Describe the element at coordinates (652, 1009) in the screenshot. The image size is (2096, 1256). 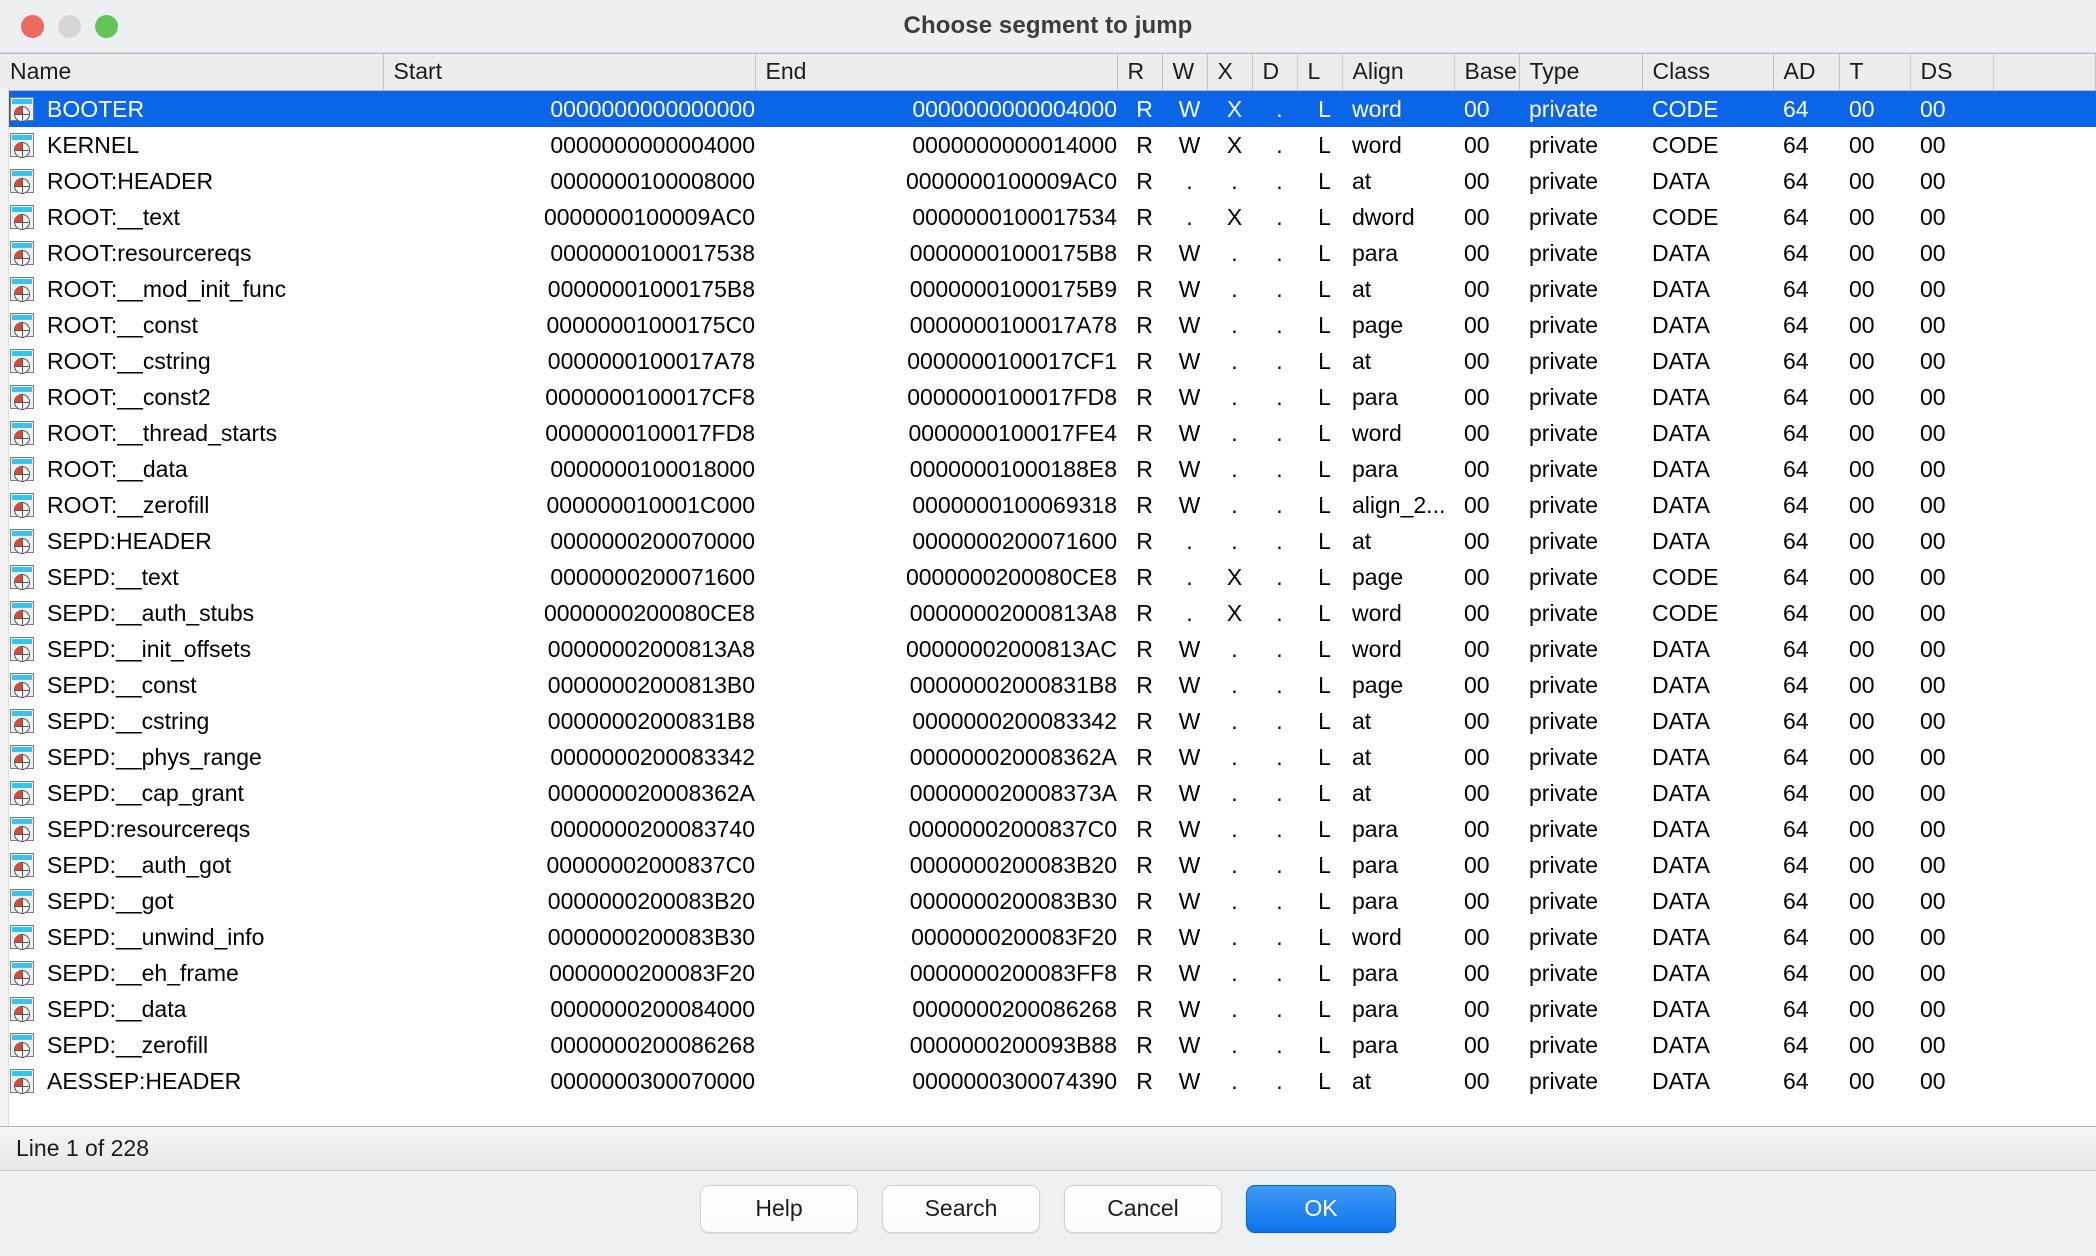
I see `cell-start: 0000000200084000` at that location.